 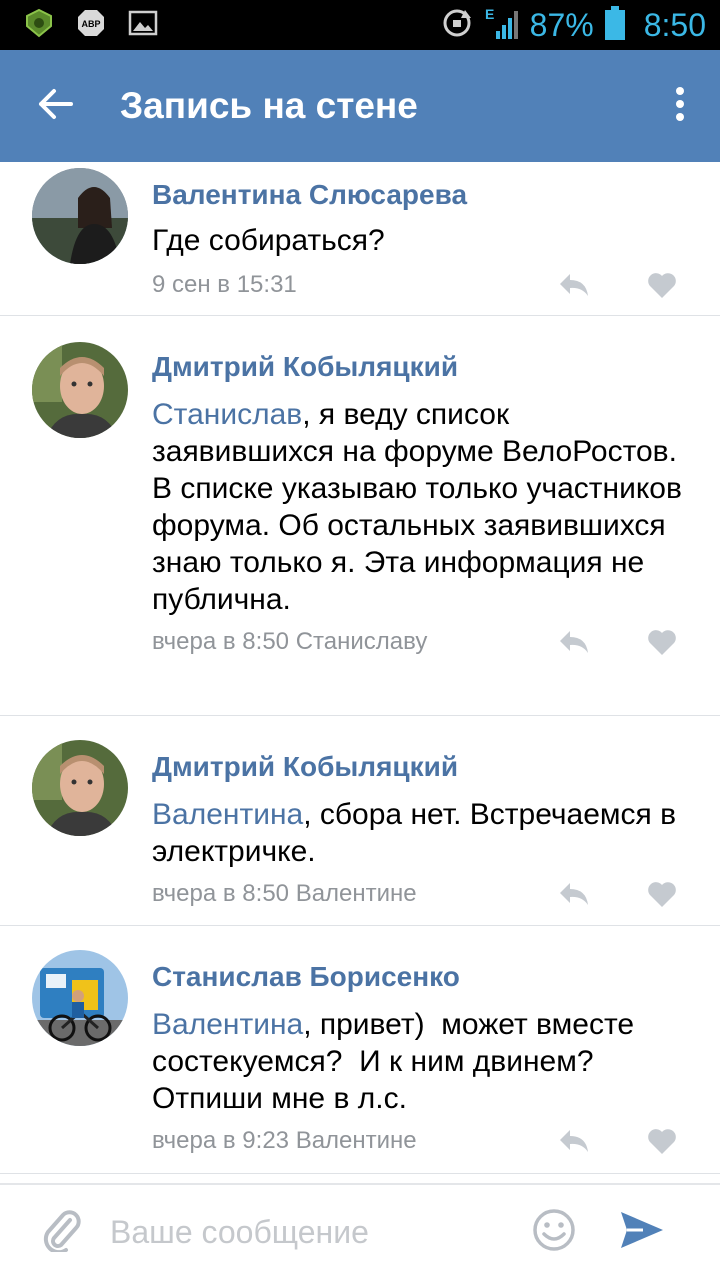 I want to click on comment-meta: 9 сен в 15:31, so click(x=421, y=285).